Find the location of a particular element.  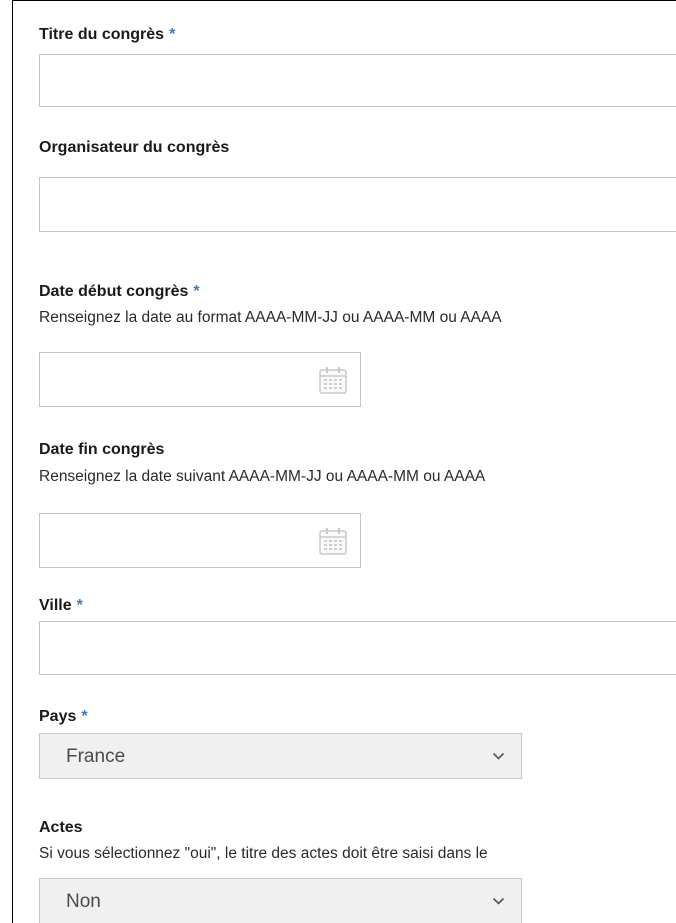

organizer-input is located at coordinates (357, 204).